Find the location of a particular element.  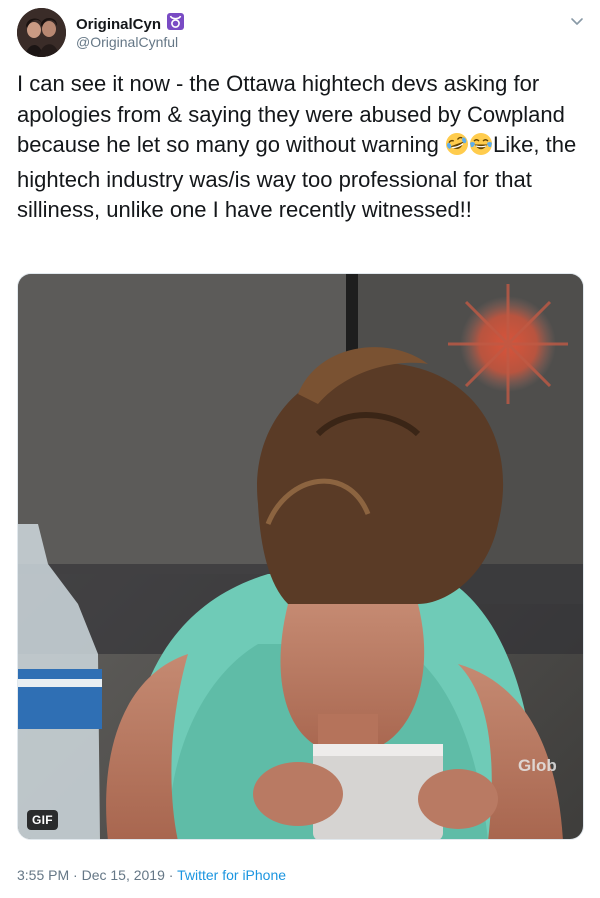

tears-of-joy-emoji-icon is located at coordinates (481, 148).